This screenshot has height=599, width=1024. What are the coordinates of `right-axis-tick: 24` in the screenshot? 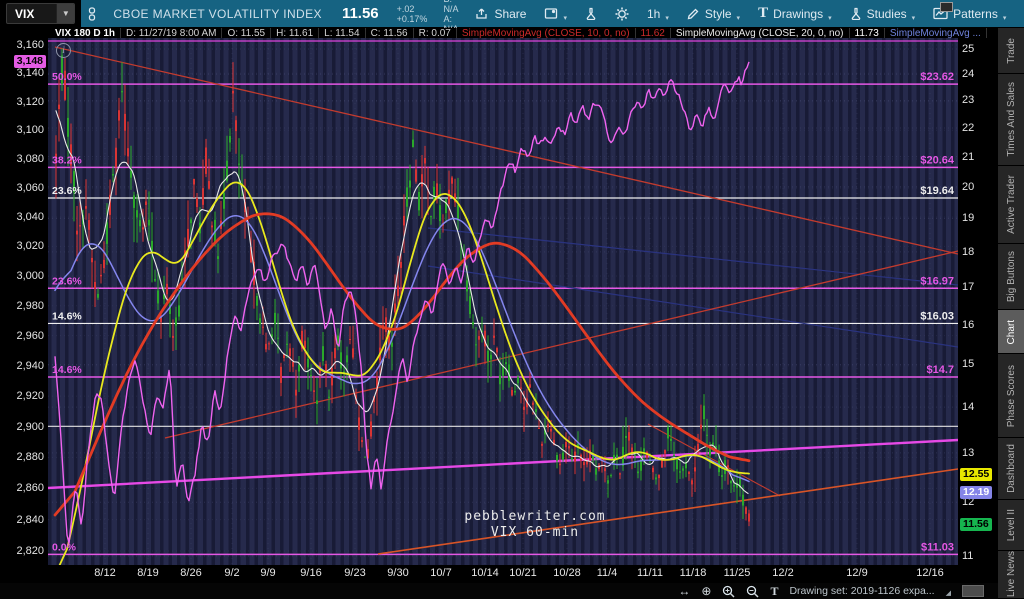 It's located at (968, 74).